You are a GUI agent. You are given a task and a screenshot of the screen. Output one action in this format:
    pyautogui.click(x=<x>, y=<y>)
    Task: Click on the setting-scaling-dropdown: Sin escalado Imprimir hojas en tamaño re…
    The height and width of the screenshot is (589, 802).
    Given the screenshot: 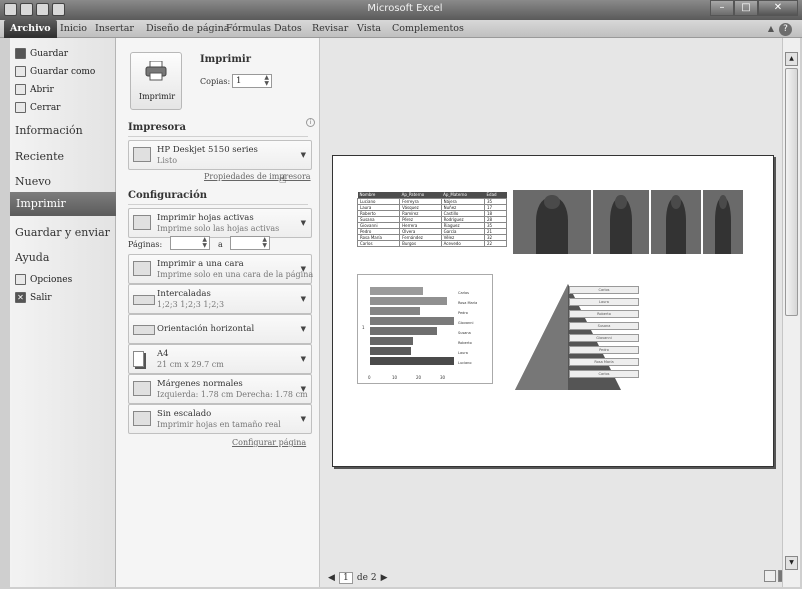 What is the action you would take?
    pyautogui.click(x=220, y=419)
    